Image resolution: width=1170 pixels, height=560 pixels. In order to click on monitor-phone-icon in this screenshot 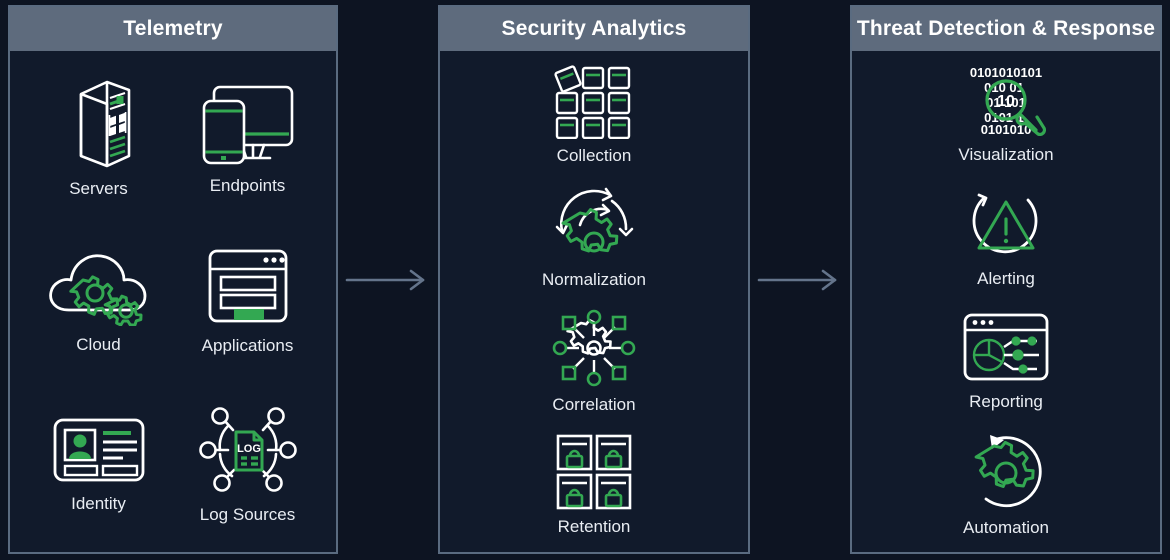, I will do `click(248, 122)`.